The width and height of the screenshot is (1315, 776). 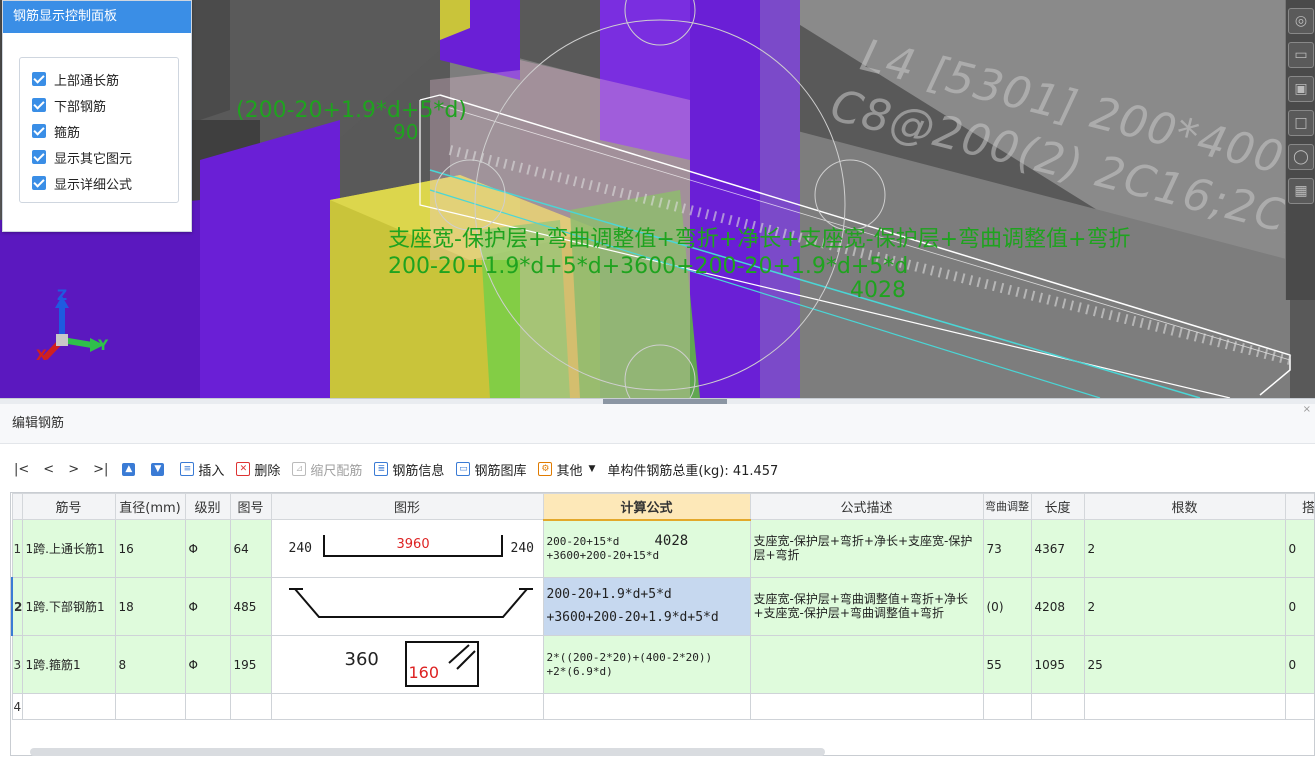 I want to click on cell-diameter: 18, so click(x=150, y=606).